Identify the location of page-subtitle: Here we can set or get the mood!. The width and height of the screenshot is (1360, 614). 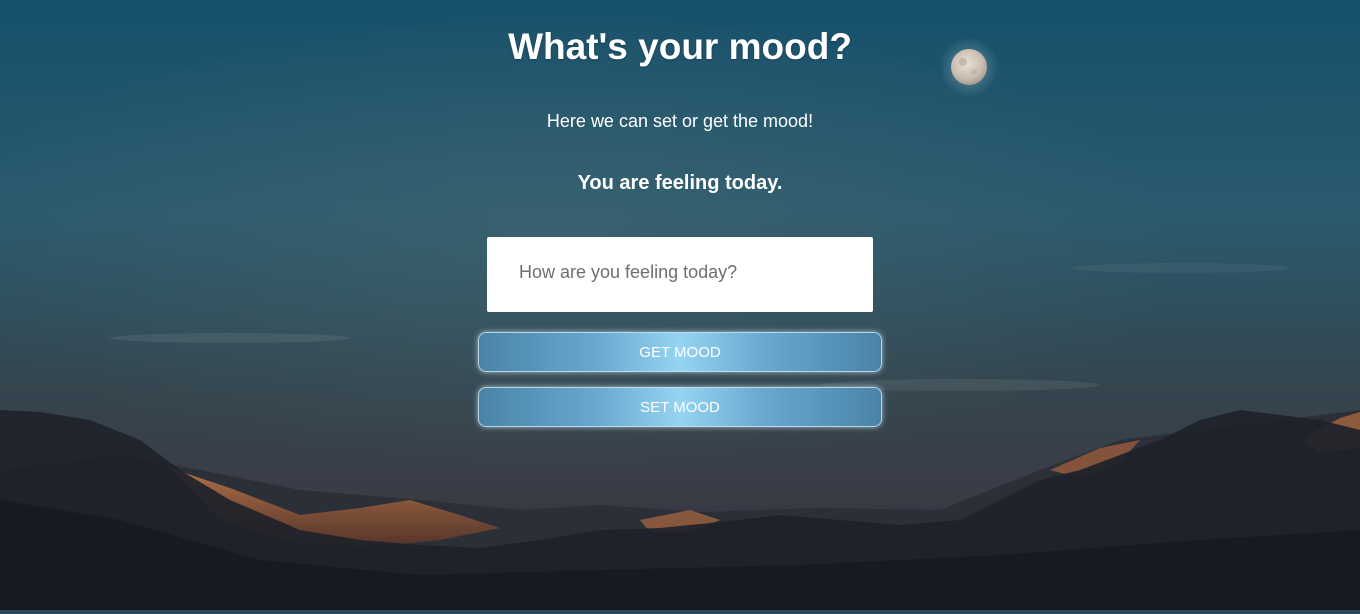
(680, 121).